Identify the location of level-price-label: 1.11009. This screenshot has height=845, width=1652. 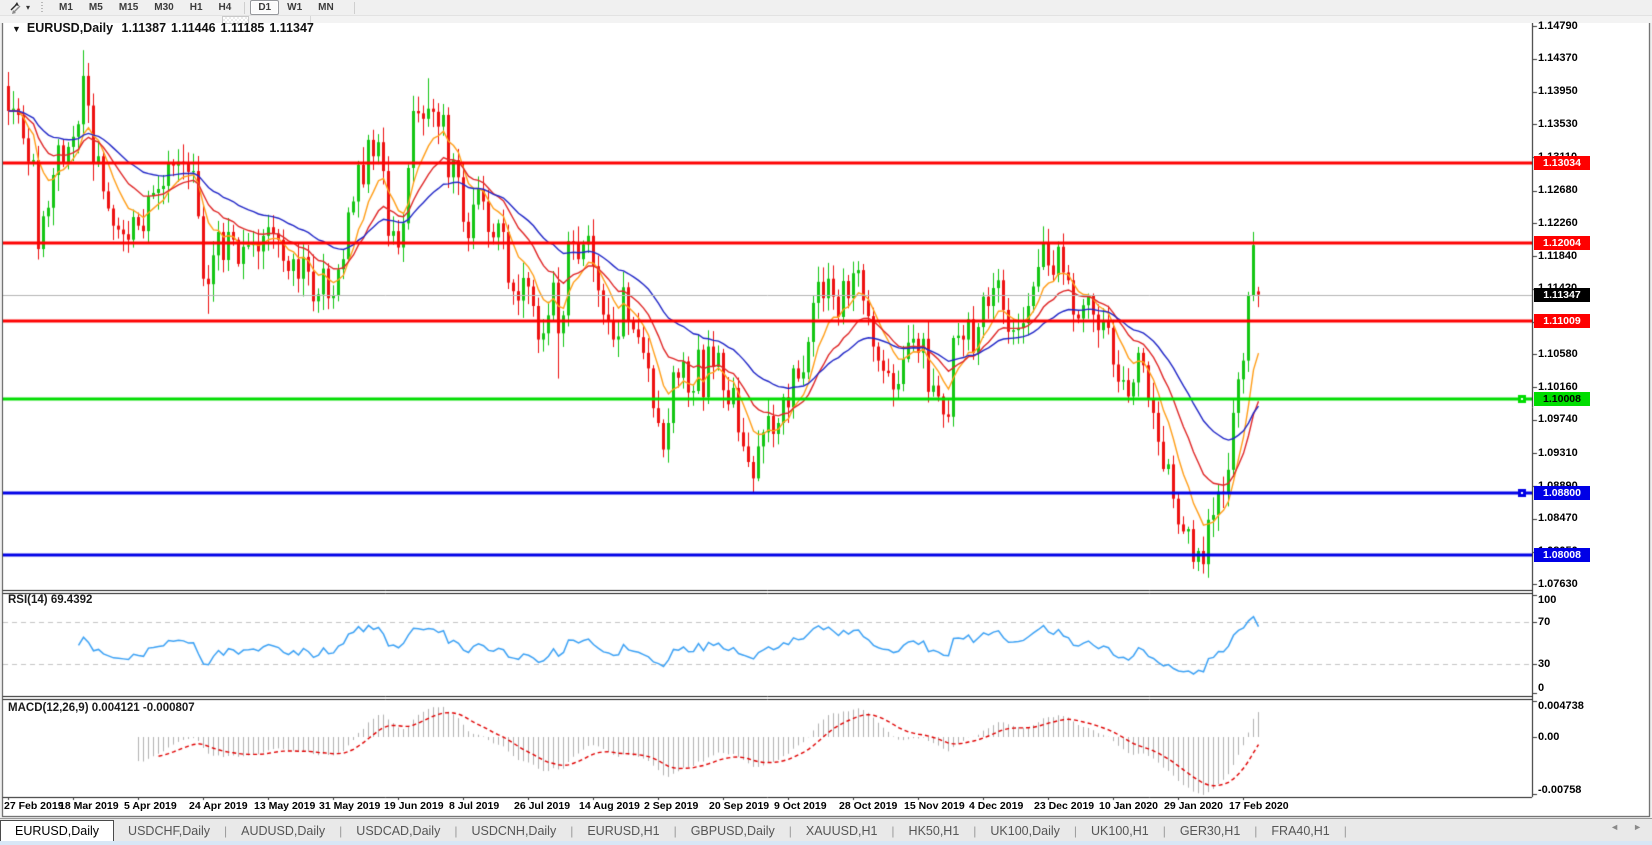
(1562, 320).